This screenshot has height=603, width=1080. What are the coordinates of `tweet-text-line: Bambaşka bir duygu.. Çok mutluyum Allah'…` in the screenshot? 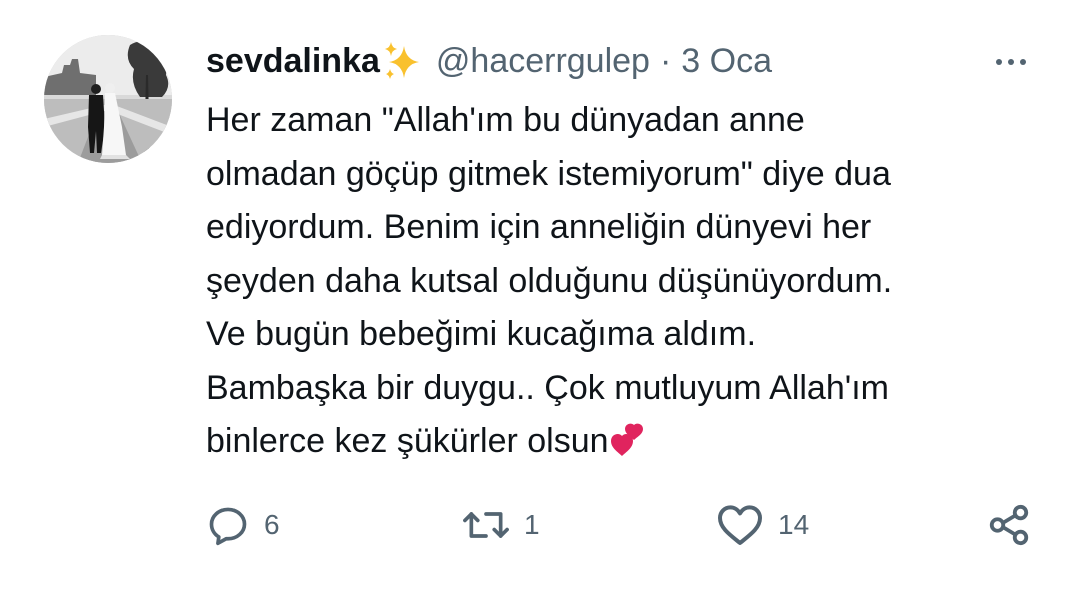 It's located at (548, 387).